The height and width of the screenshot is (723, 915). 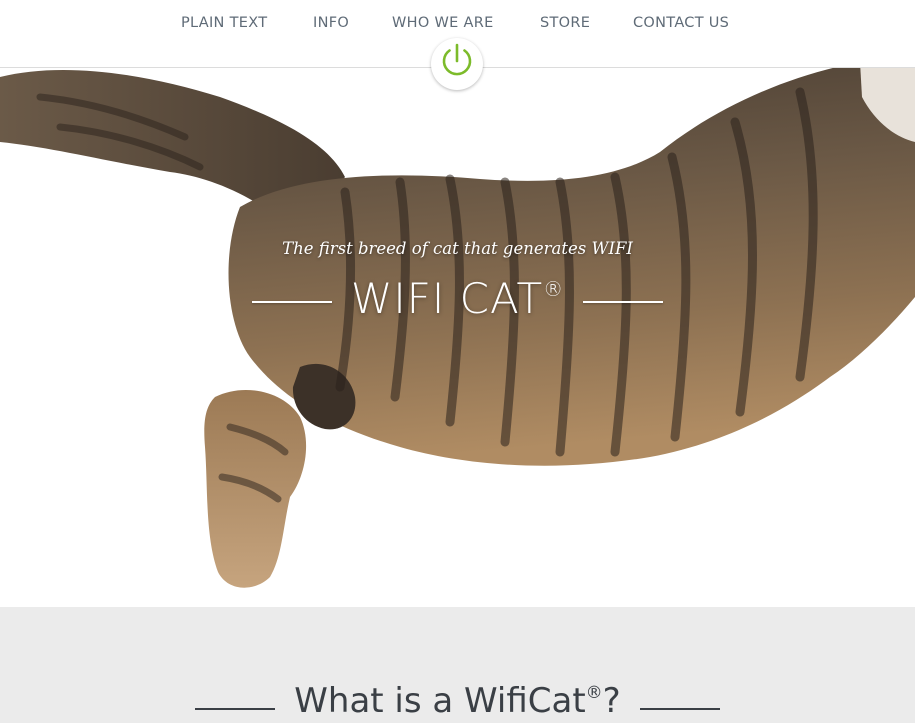 I want to click on power-button, so click(x=457, y=64).